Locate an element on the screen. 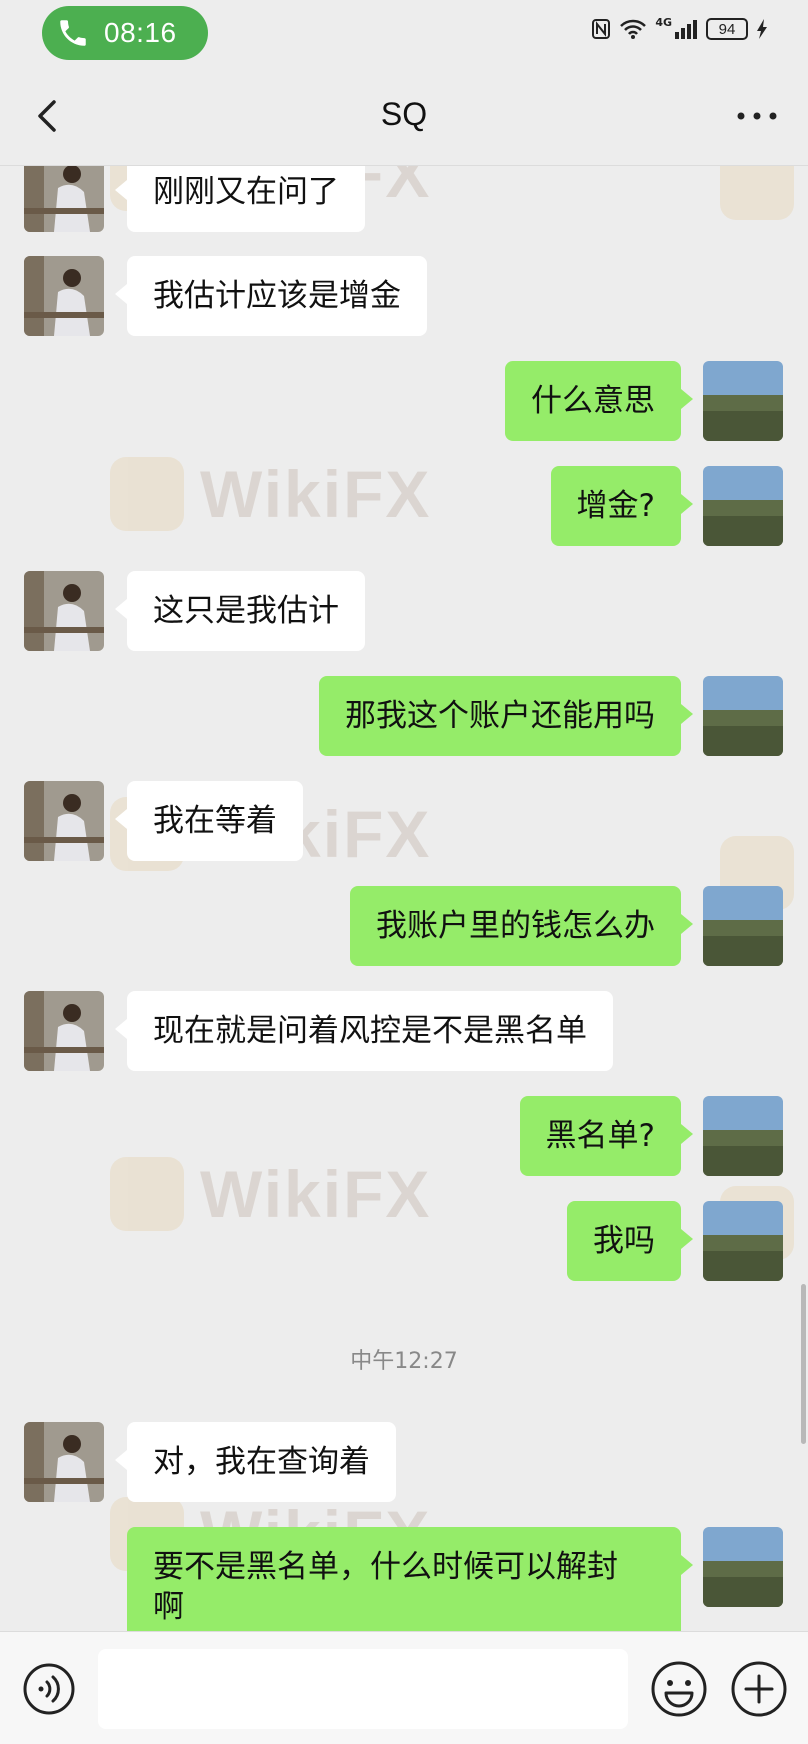  emoji-icon is located at coordinates (679, 1689).